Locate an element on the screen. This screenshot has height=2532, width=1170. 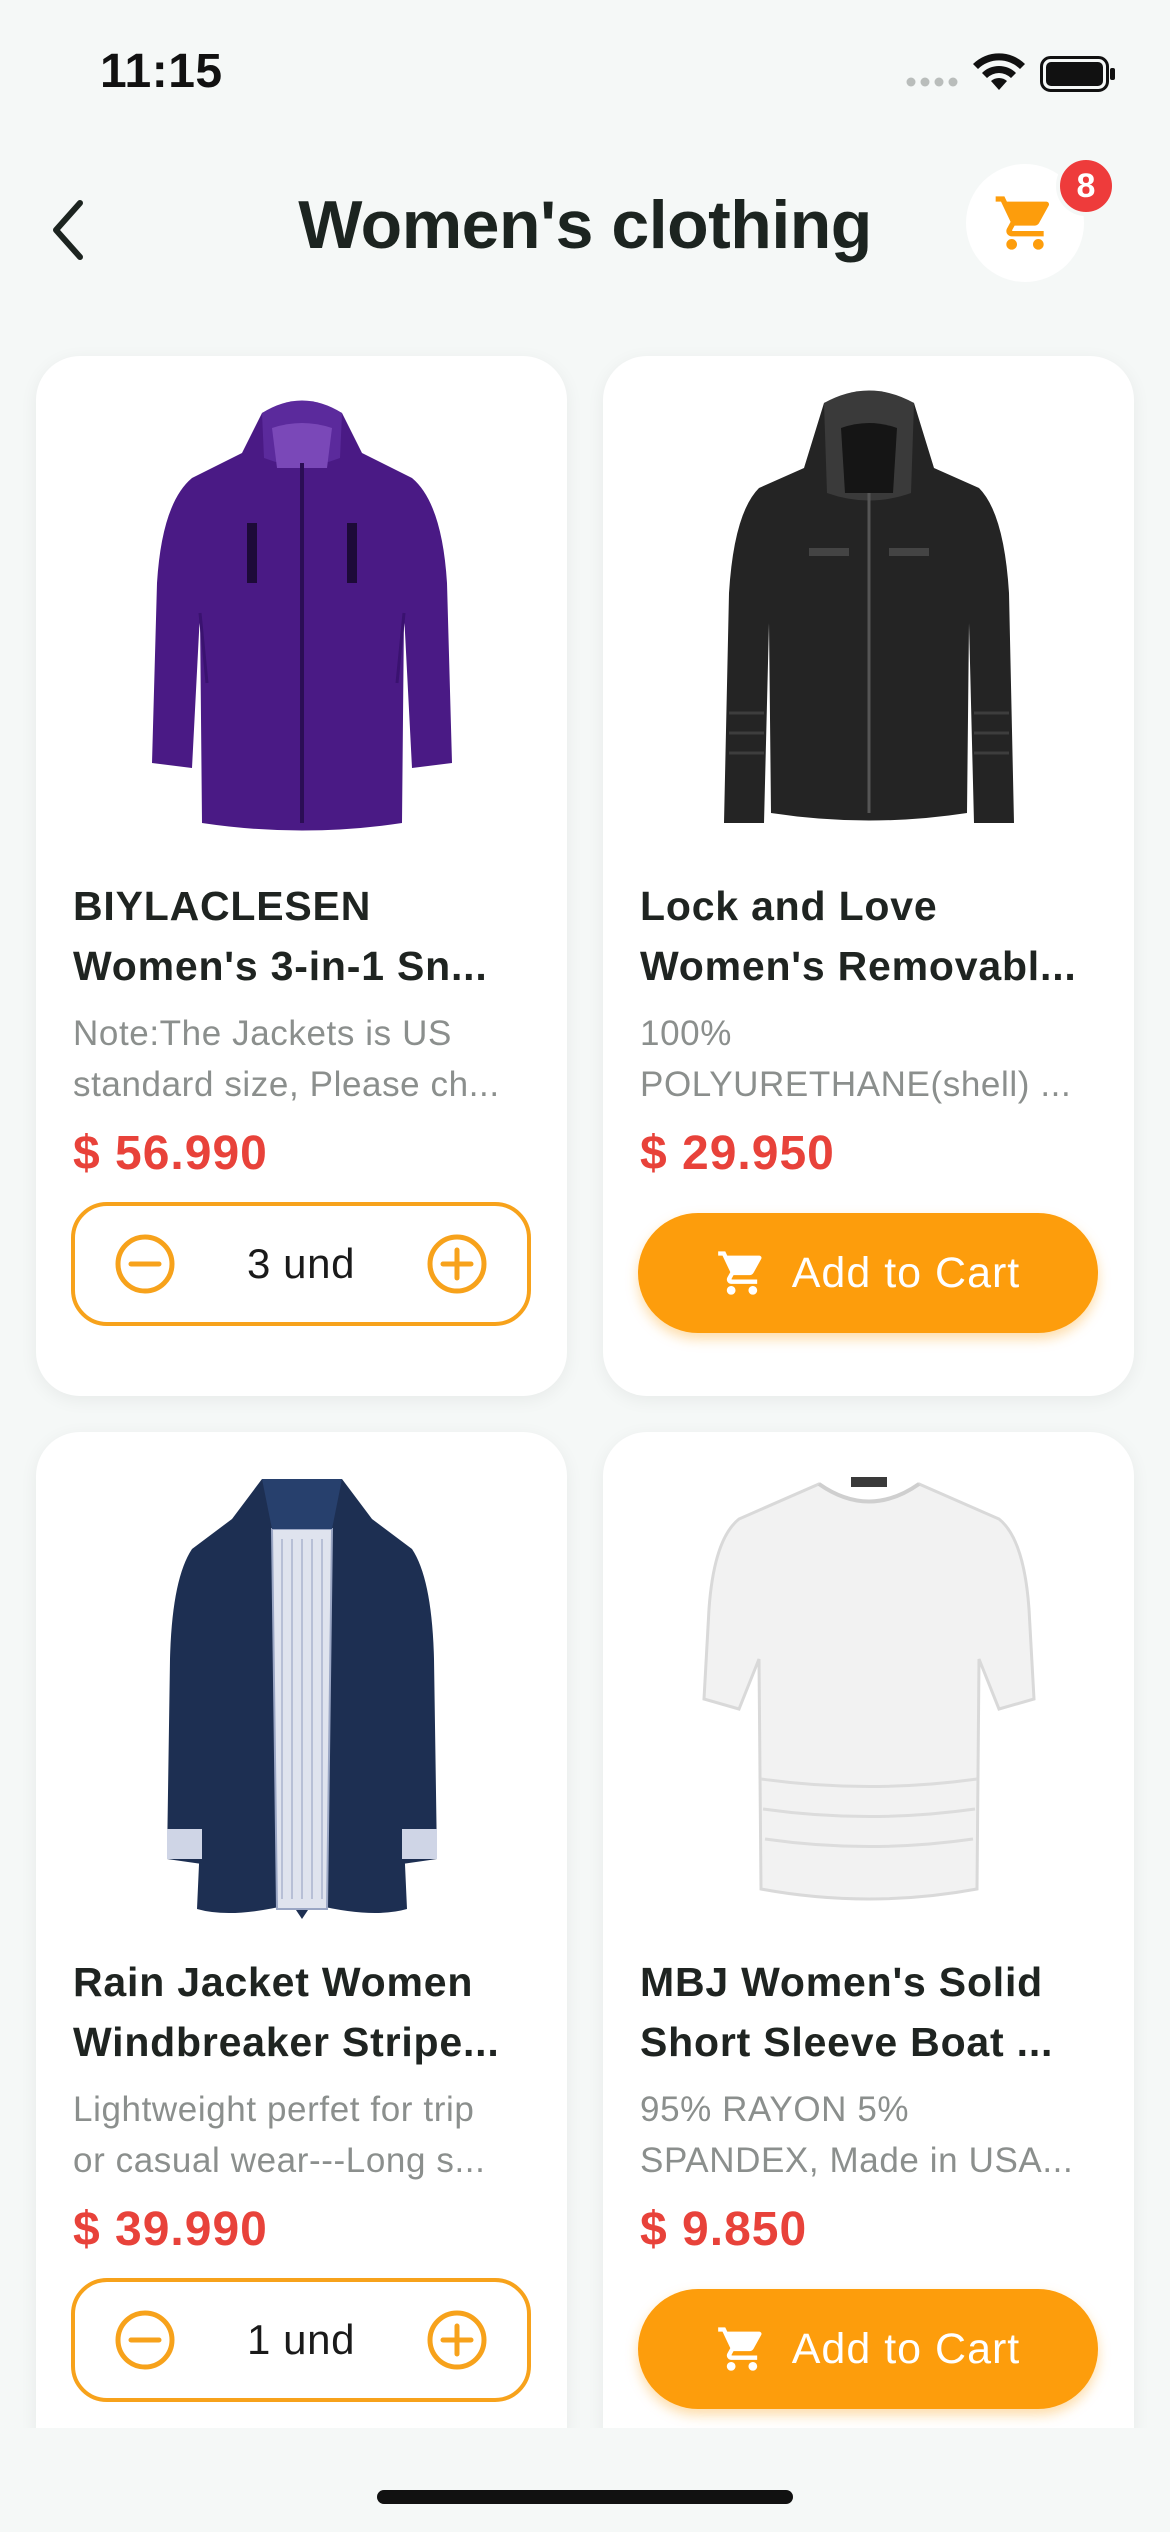
wifi-icon is located at coordinates (999, 71).